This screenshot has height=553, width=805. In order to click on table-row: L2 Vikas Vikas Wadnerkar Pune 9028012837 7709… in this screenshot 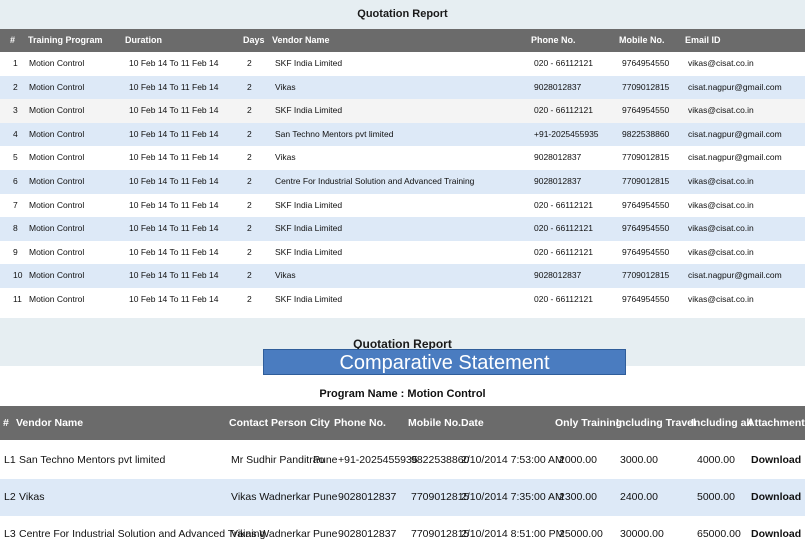, I will do `click(402, 497)`.